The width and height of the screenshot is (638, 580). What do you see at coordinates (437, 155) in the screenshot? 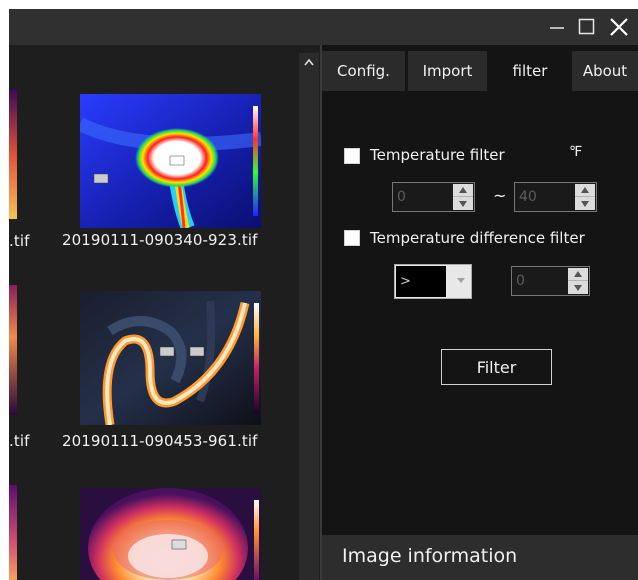
I see `temperature-filter-label: Temperature filter` at bounding box center [437, 155].